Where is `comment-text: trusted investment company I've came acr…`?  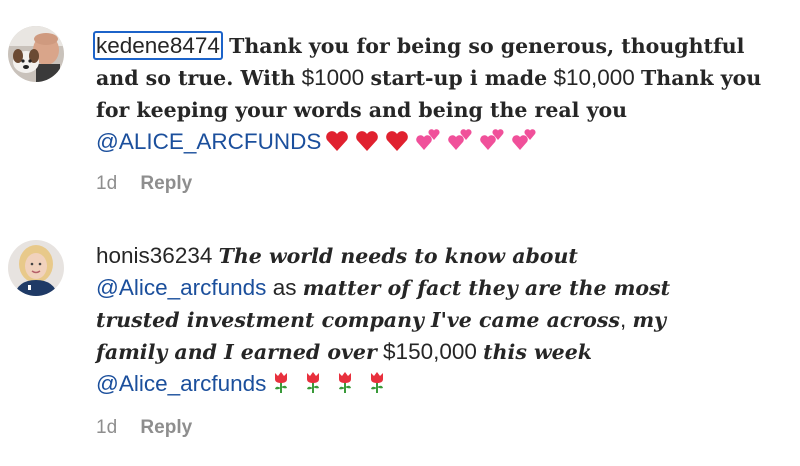 comment-text: trusted investment company I've came acr… is located at coordinates (358, 320).